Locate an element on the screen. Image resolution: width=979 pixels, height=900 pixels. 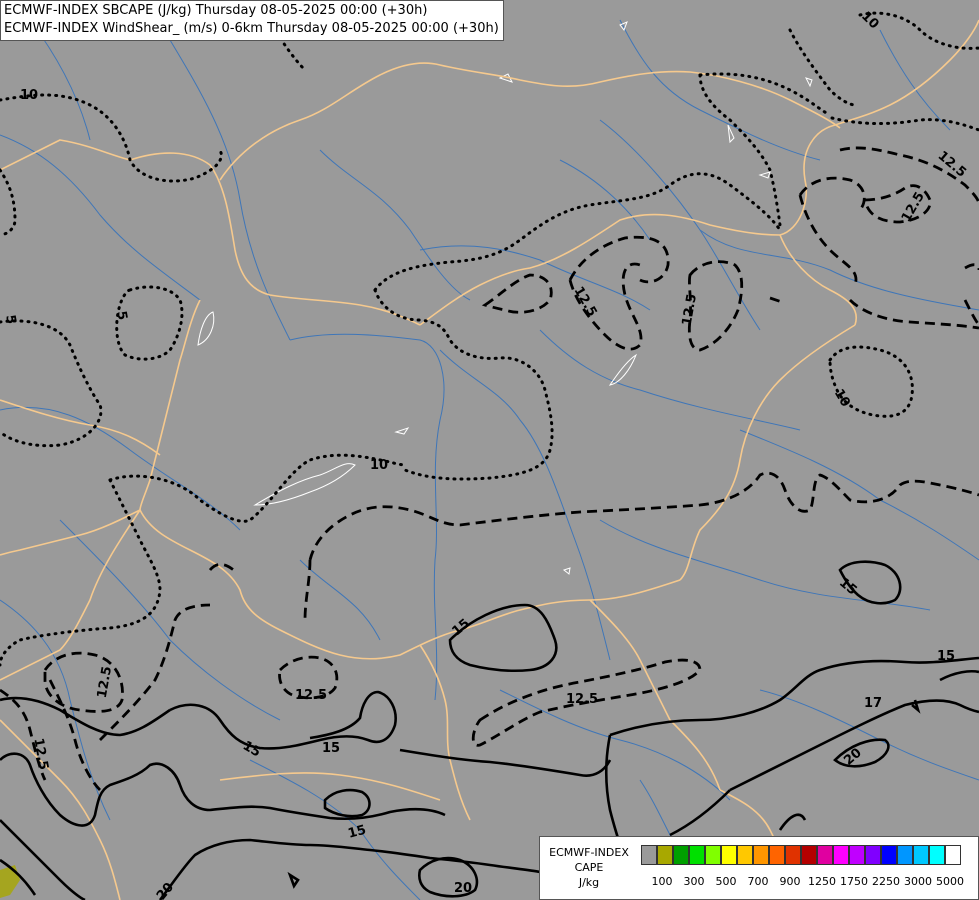
contour-label: 17 is located at coordinates (873, 703).